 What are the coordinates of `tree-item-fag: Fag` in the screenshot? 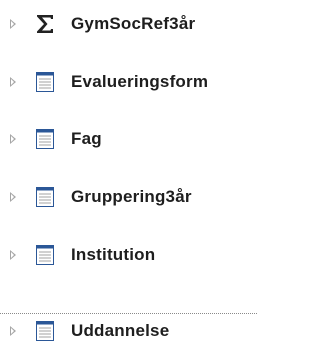 It's located at (128, 139).